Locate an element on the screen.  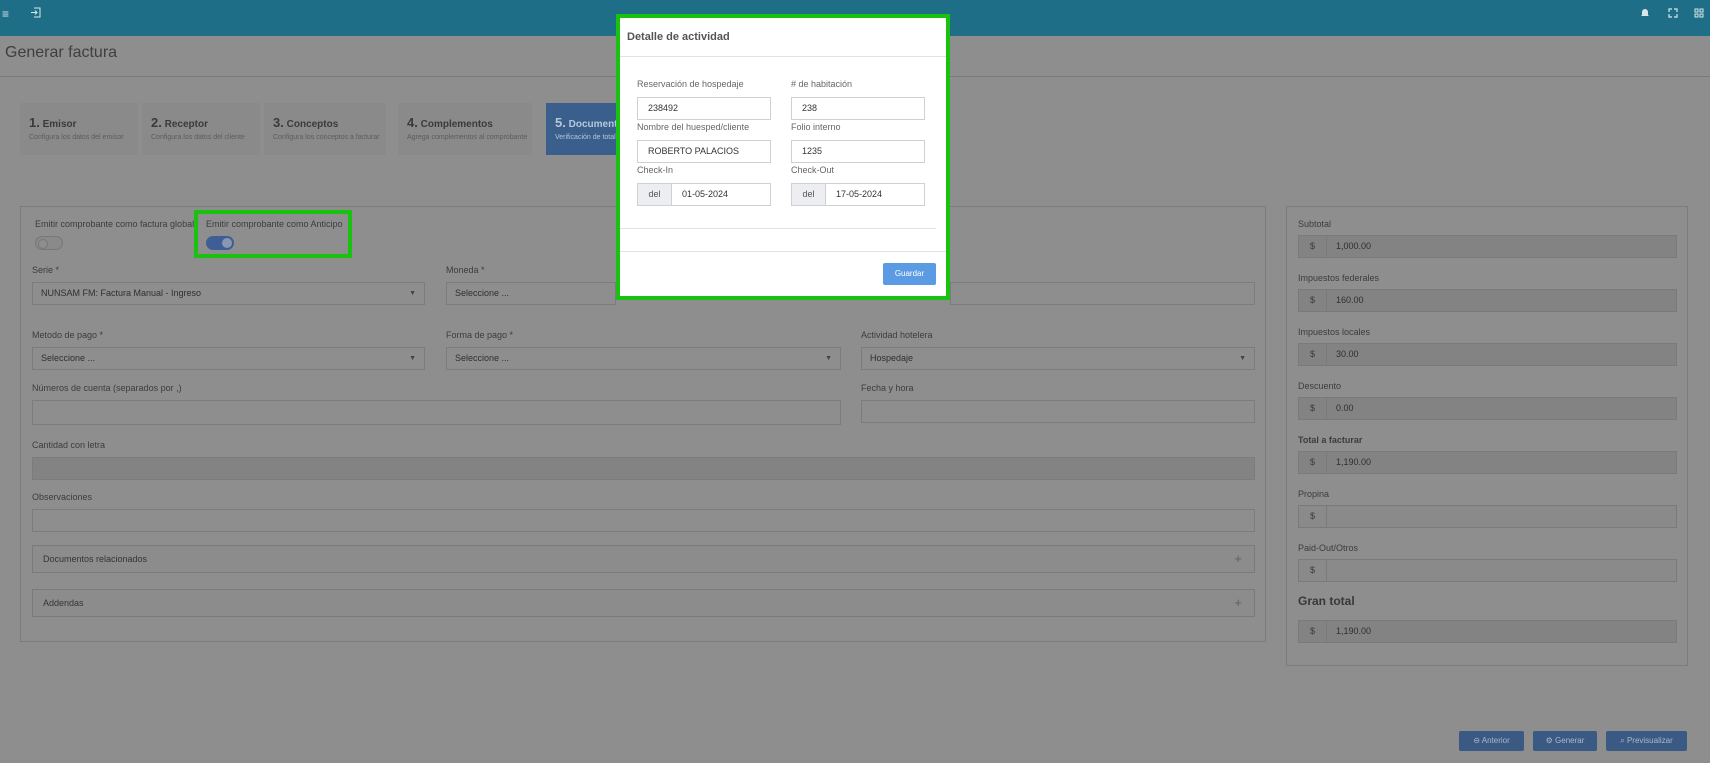
previsualizar-button: ⌕ Previsualizar is located at coordinates (1646, 741).